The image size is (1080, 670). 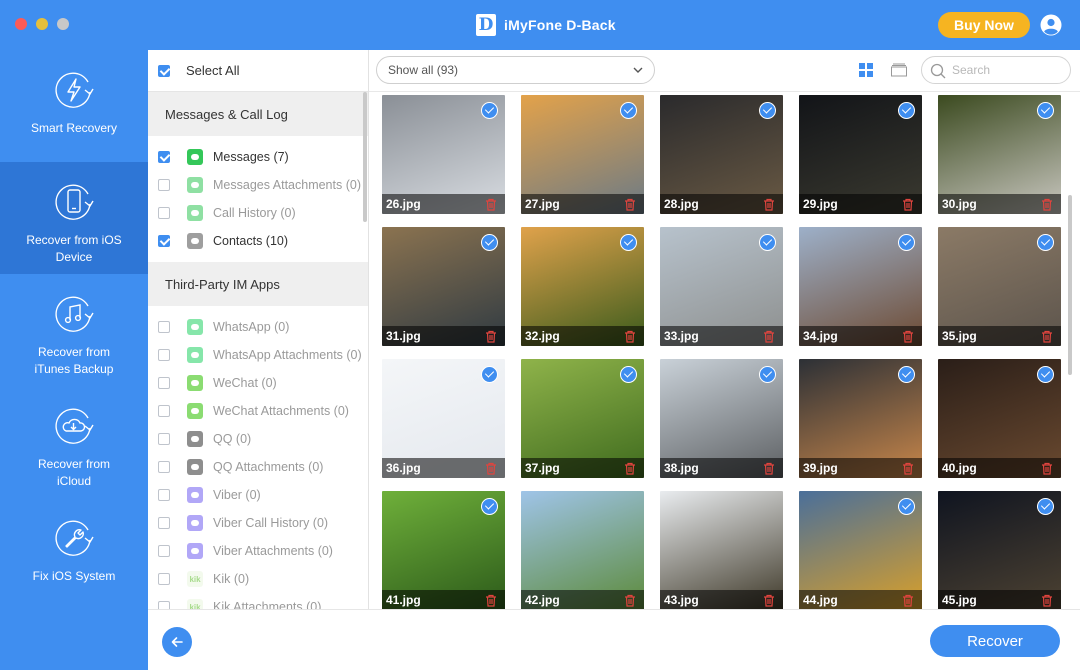 I want to click on list-view-icon, so click(x=899, y=70).